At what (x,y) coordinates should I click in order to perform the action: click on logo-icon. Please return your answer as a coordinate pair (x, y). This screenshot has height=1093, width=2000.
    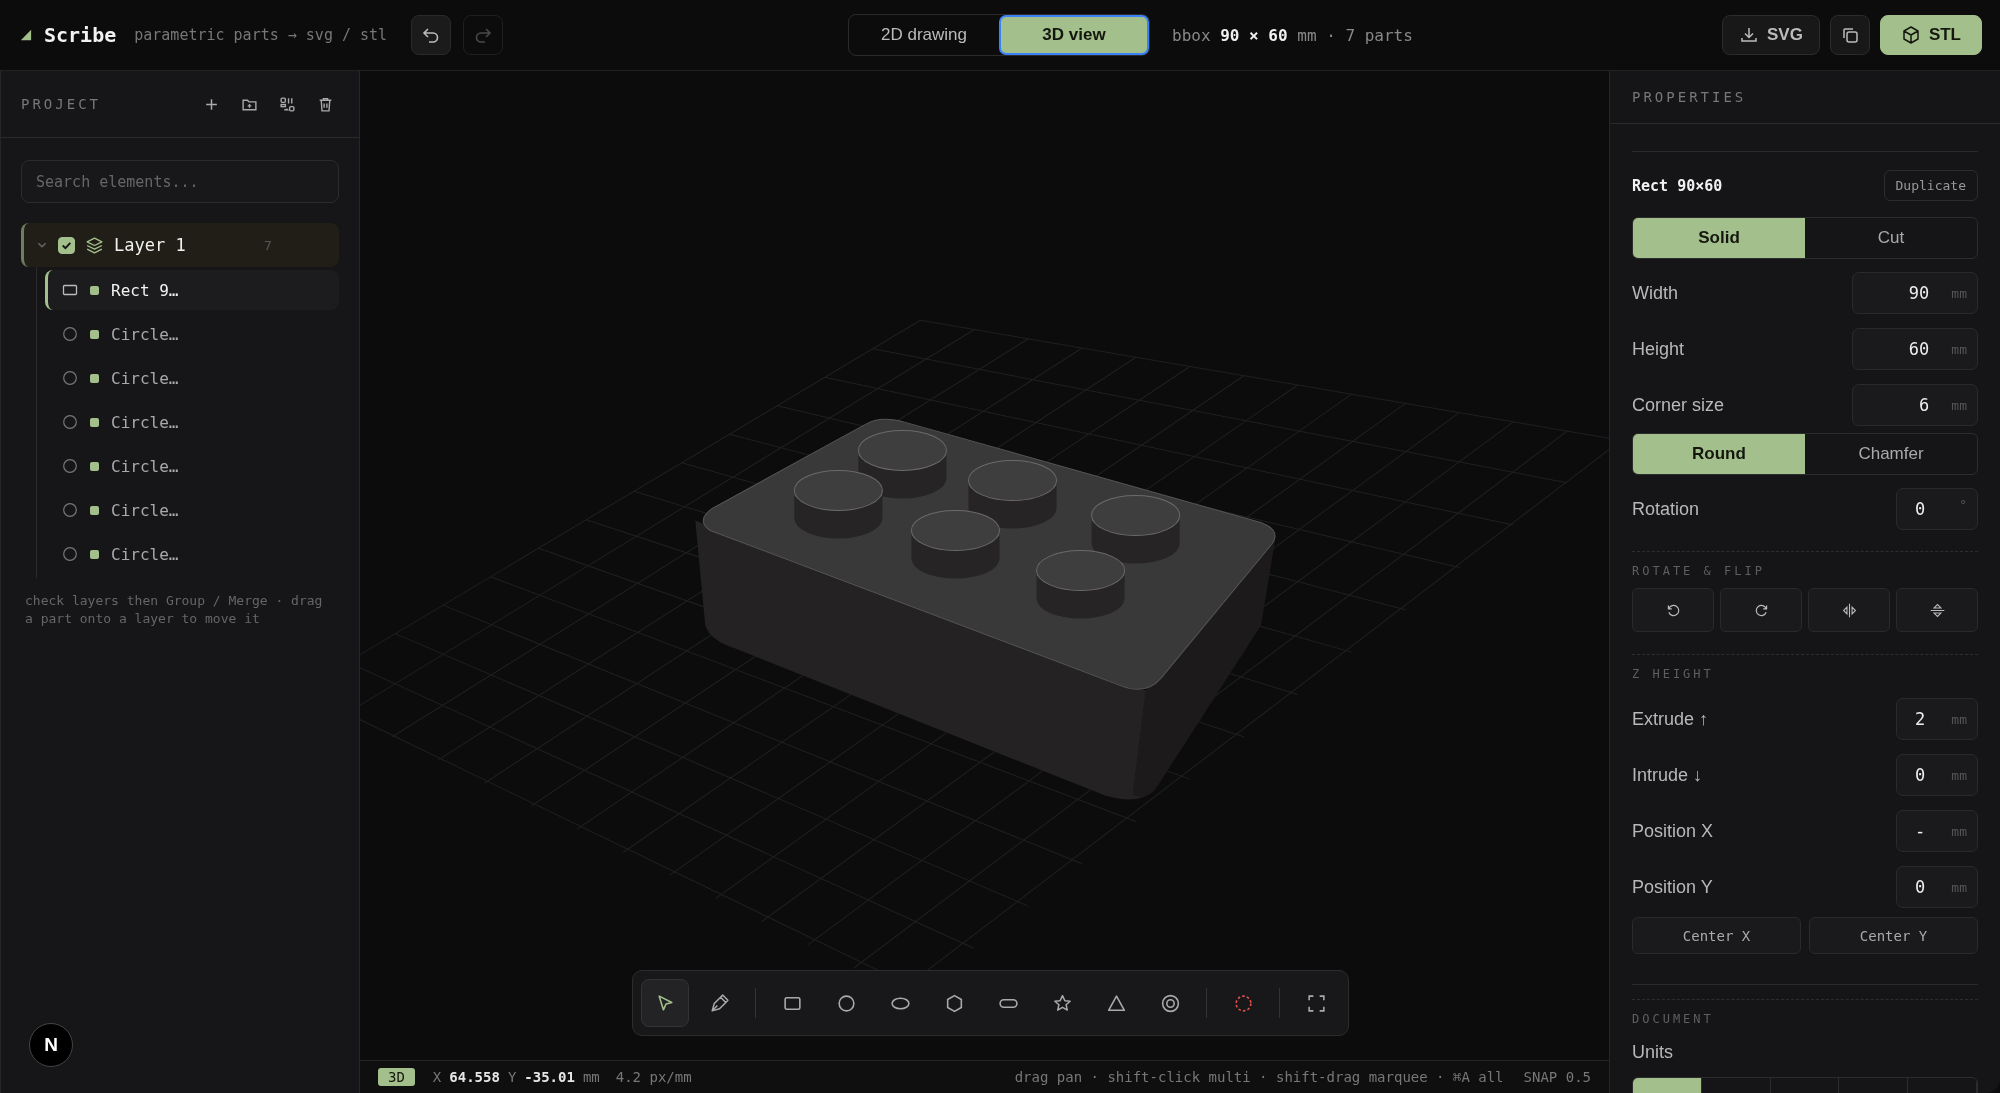
    Looking at the image, I should click on (26, 35).